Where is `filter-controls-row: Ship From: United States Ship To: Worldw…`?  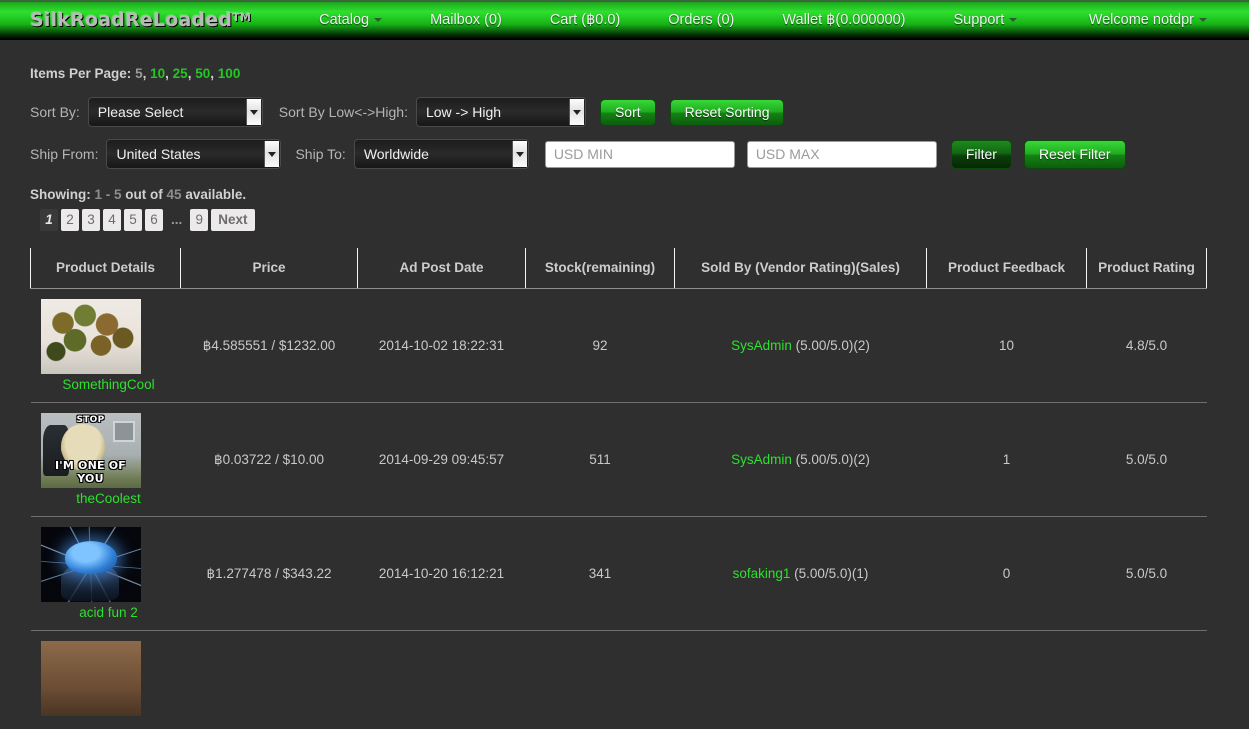
filter-controls-row: Ship From: United States Ship To: Worldw… is located at coordinates (639, 154).